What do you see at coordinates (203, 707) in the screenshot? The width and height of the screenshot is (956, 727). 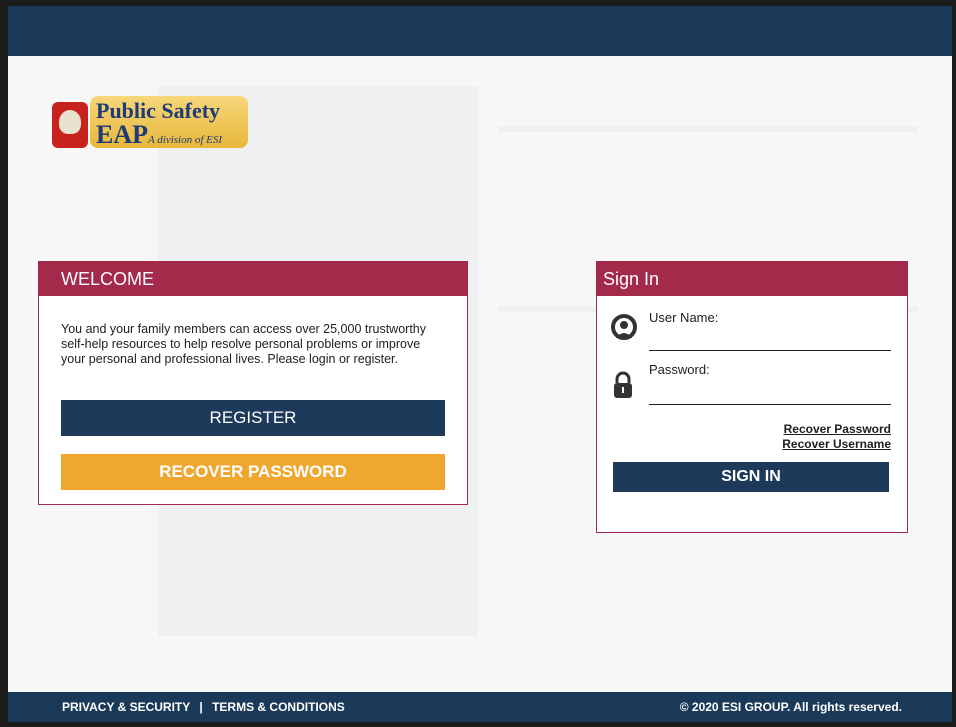 I see `footer-links: PRIVACY & SECURITY | TERMS & CONDITIONS` at bounding box center [203, 707].